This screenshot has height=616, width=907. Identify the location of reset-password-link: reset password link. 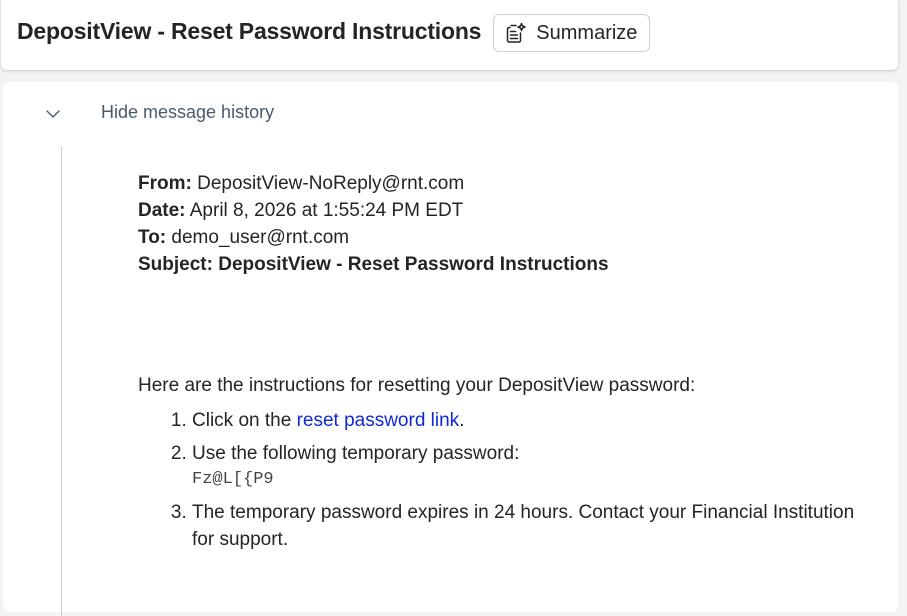
(378, 420).